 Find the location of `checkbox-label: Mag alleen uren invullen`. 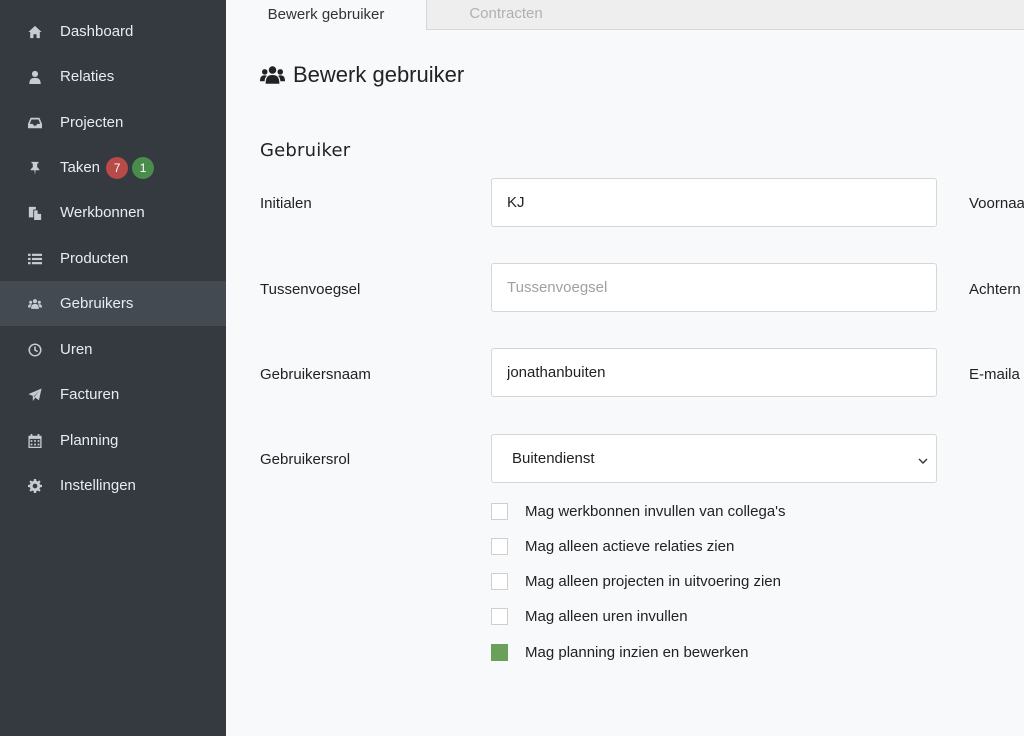

checkbox-label: Mag alleen uren invullen is located at coordinates (606, 616).